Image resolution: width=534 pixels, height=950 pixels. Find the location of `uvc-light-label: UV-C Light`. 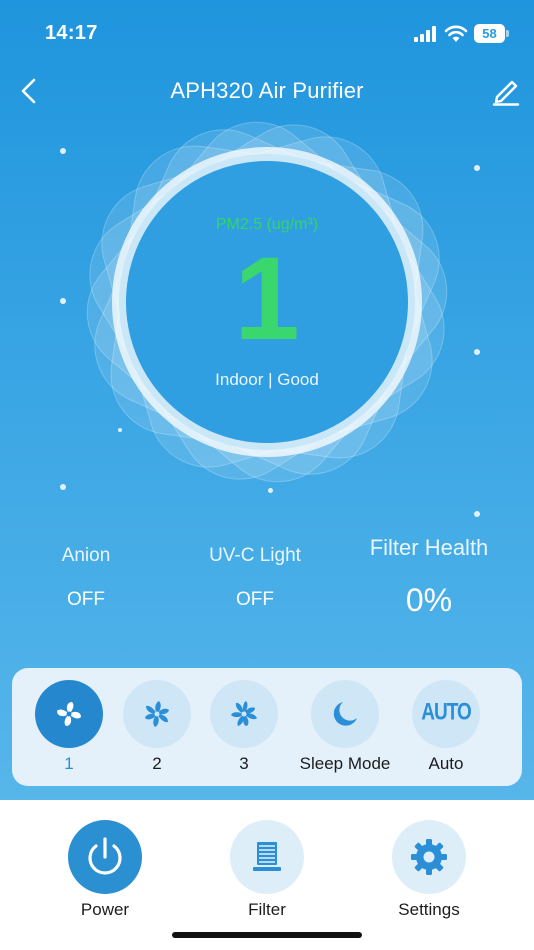

uvc-light-label: UV-C Light is located at coordinates (255, 555).